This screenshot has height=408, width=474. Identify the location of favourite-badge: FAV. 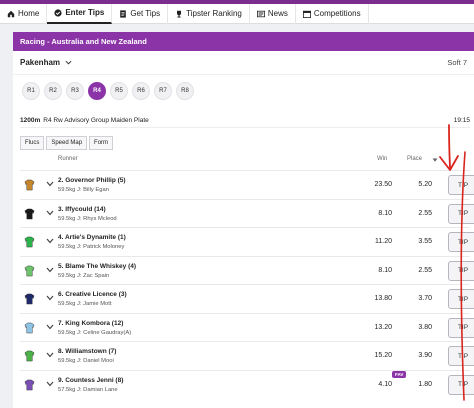
(399, 374).